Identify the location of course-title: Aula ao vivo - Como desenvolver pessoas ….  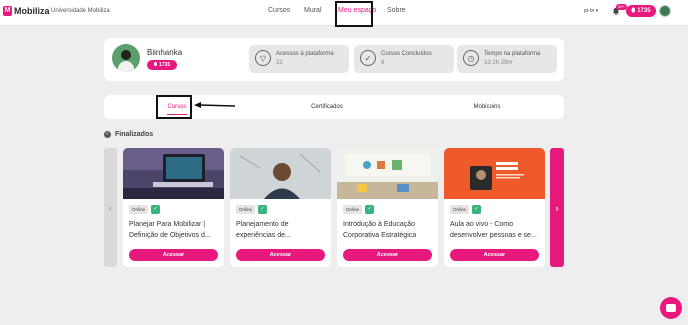
(493, 230).